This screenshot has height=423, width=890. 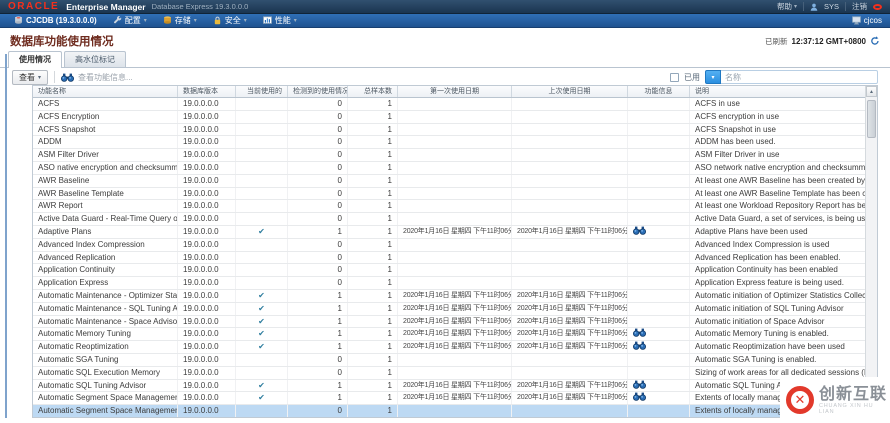 What do you see at coordinates (455, 359) in the screenshot?
I see `cell-first_used` at bounding box center [455, 359].